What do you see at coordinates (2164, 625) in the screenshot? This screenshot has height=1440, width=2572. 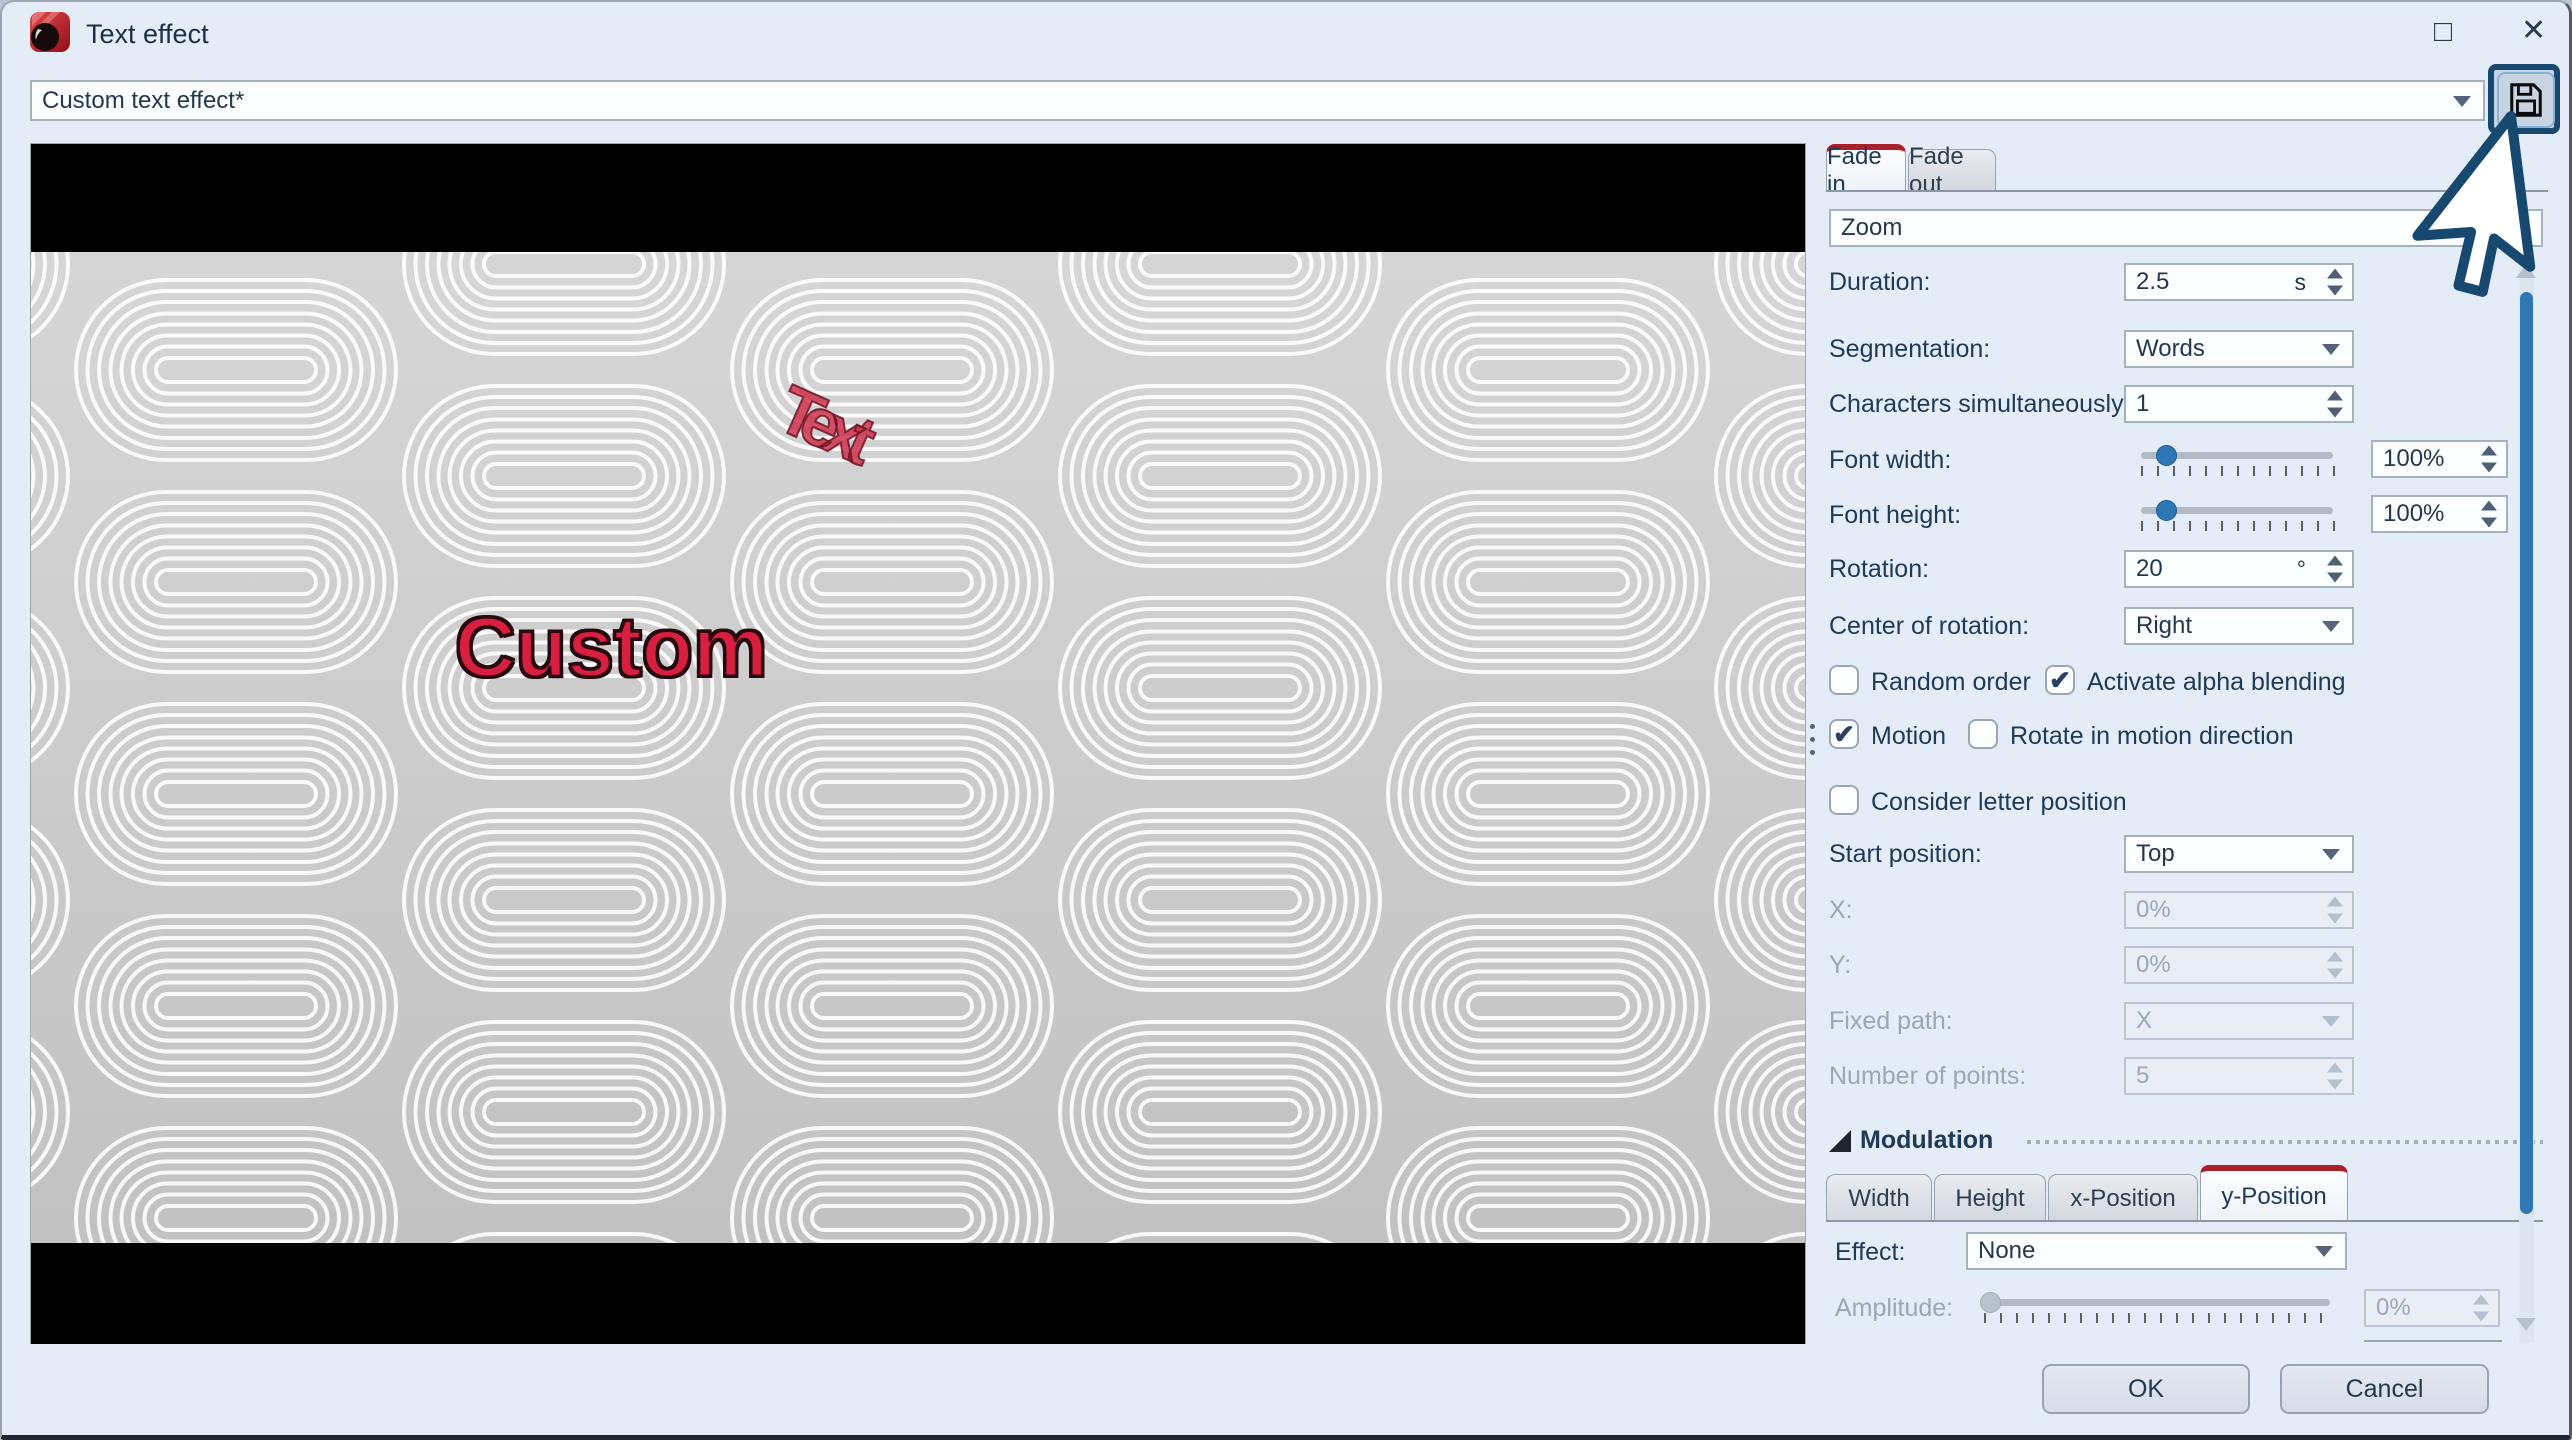 I see `center-of-rotation-value: Right` at bounding box center [2164, 625].